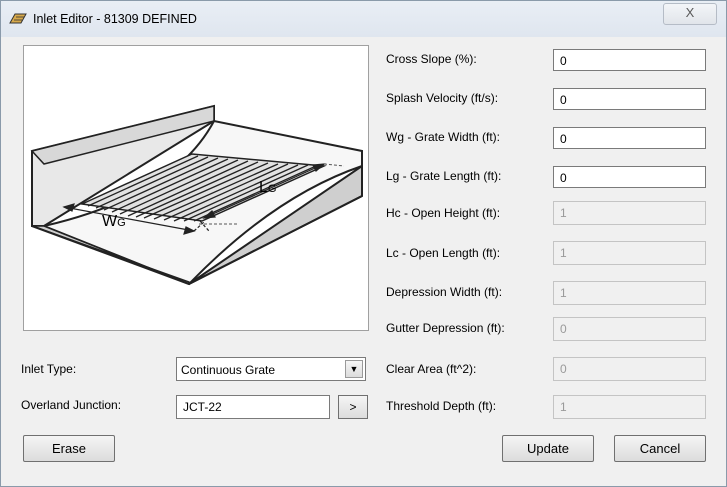  Describe the element at coordinates (18, 18) in the screenshot. I see `inlet-app-icon` at that location.